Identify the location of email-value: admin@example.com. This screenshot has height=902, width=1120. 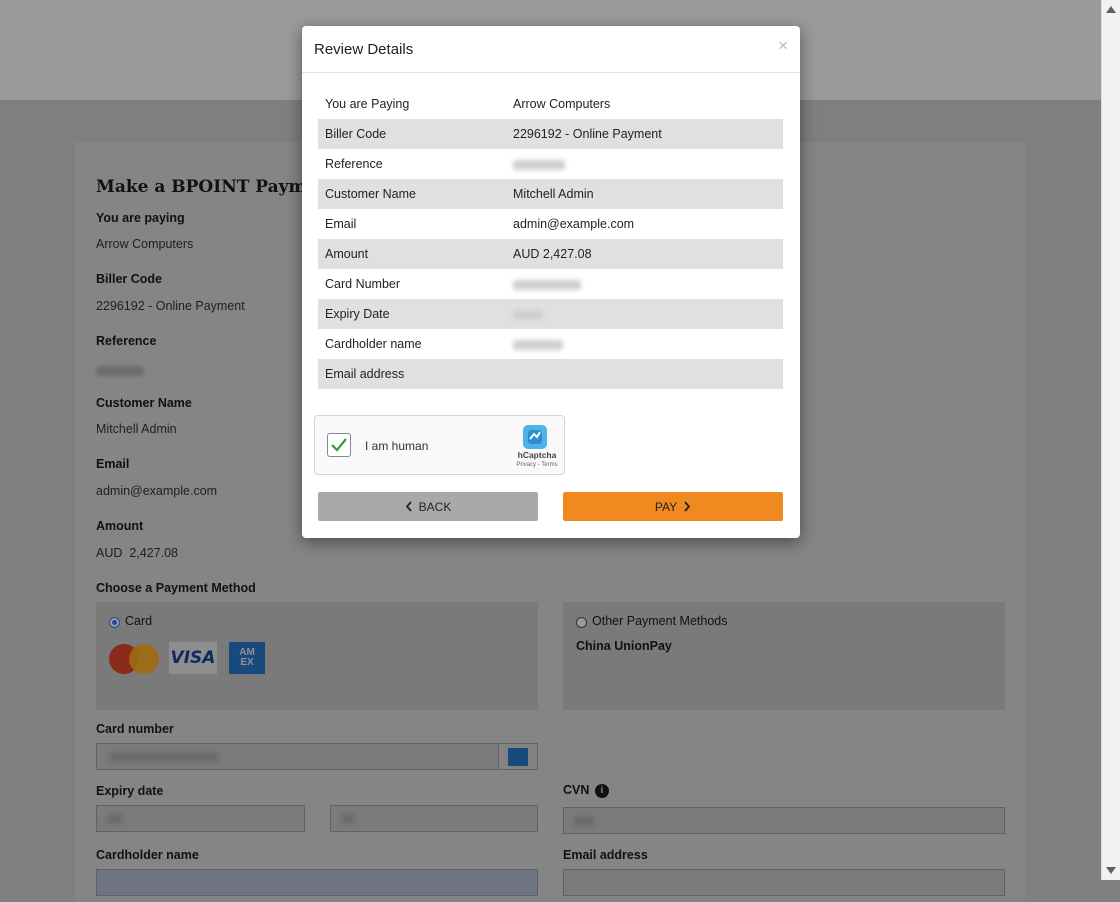
(157, 491).